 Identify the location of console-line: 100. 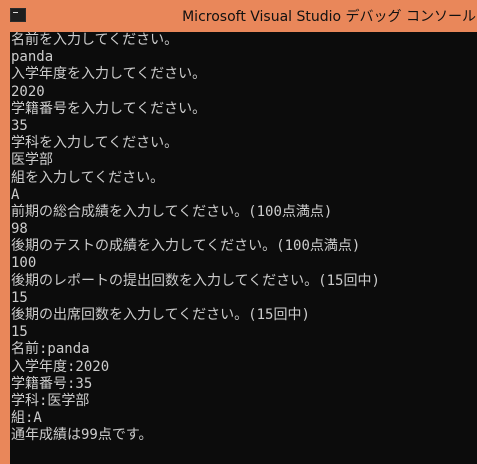
(24, 263).